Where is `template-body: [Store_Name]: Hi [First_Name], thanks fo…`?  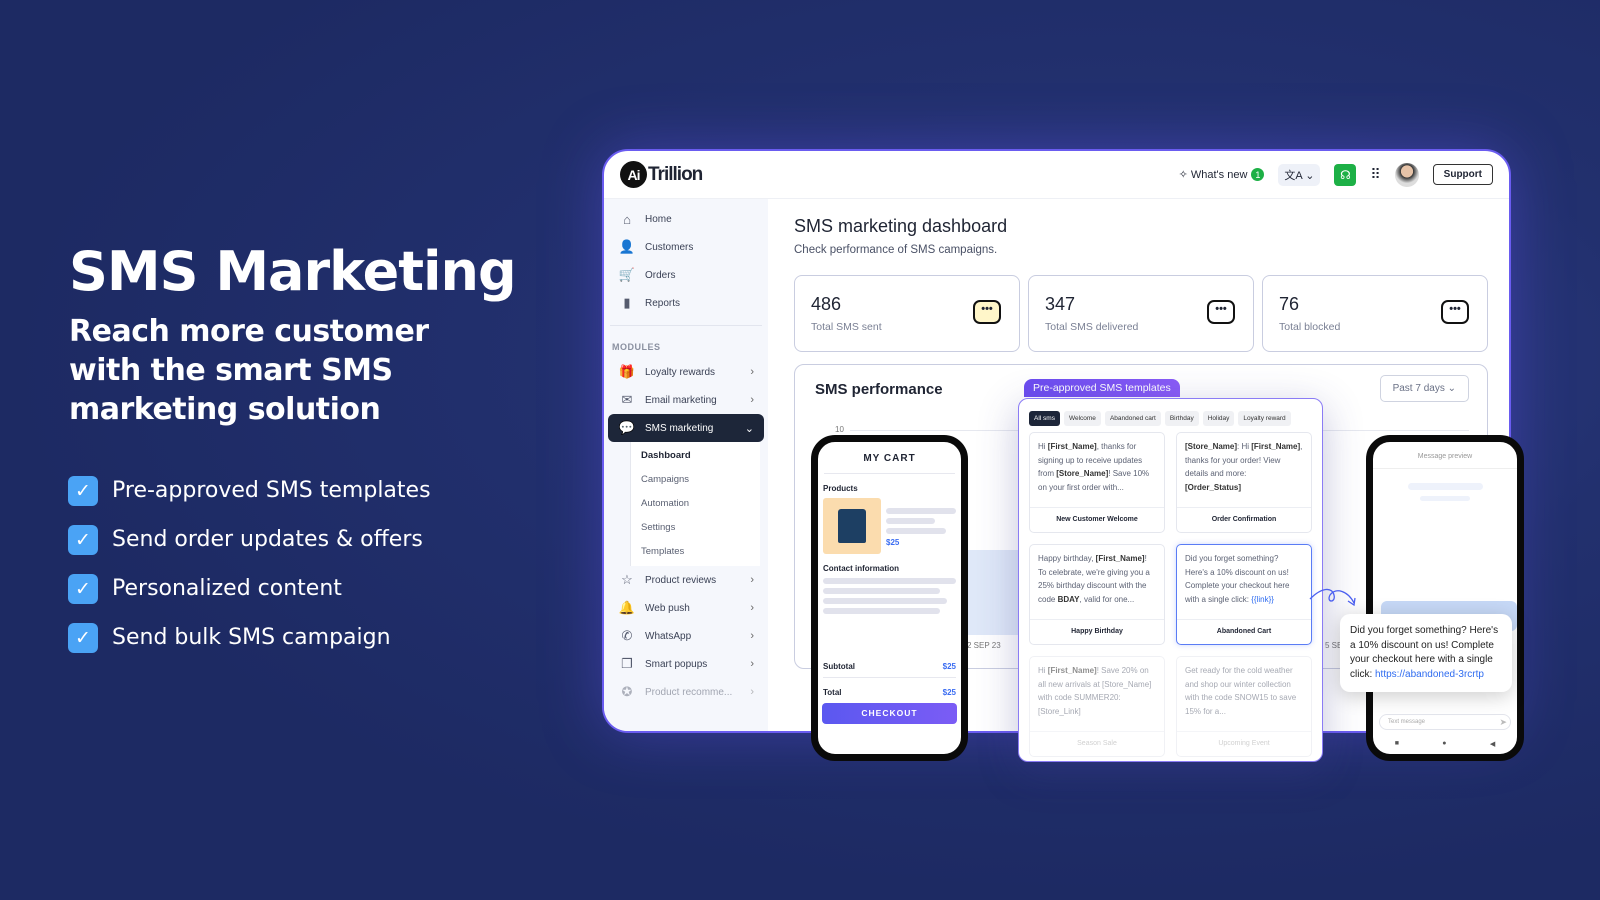
template-body: [Store_Name]: Hi [First_Name], thanks fo… is located at coordinates (1244, 470).